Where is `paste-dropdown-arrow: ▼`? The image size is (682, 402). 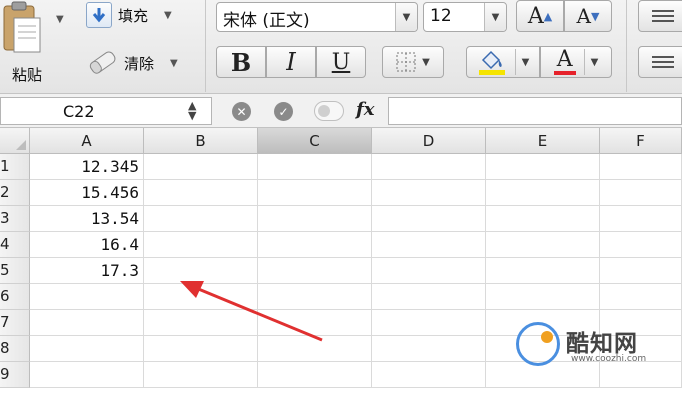 paste-dropdown-arrow: ▼ is located at coordinates (60, 19).